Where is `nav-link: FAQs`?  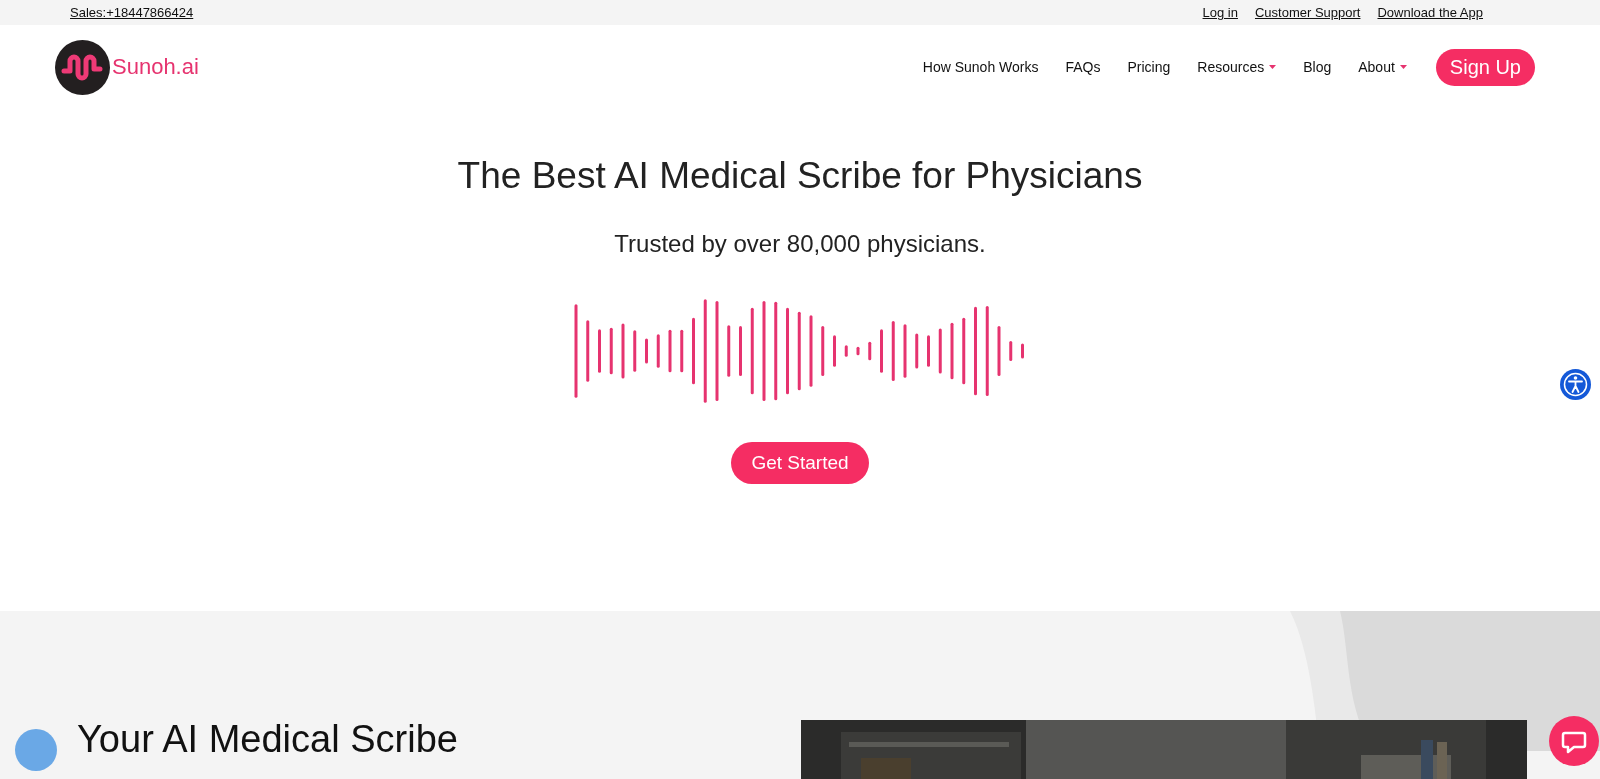 nav-link: FAQs is located at coordinates (1083, 67).